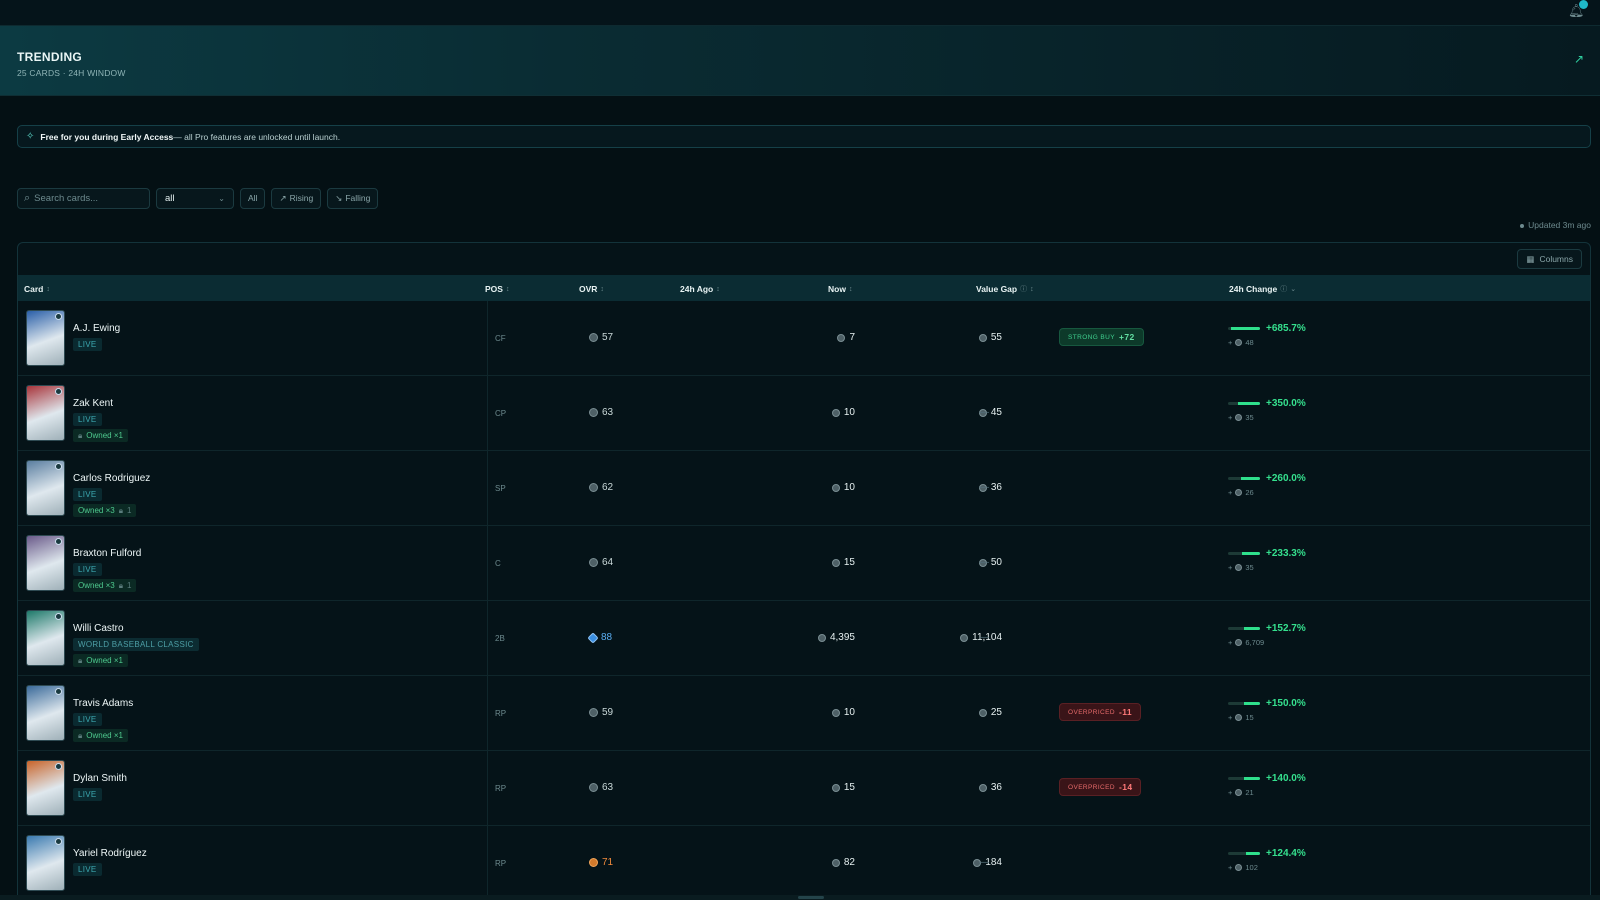 Image resolution: width=1600 pixels, height=900 pixels. I want to click on player-name: Braxton Fulford, so click(107, 553).